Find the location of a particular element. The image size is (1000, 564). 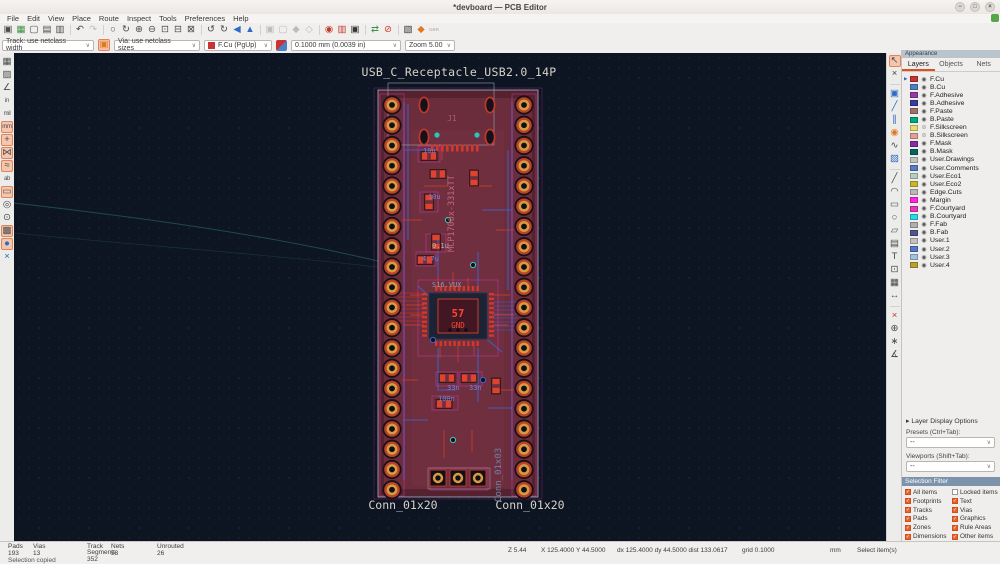

layer-row: ▶ User.Eco2 is located at coordinates (951, 184).